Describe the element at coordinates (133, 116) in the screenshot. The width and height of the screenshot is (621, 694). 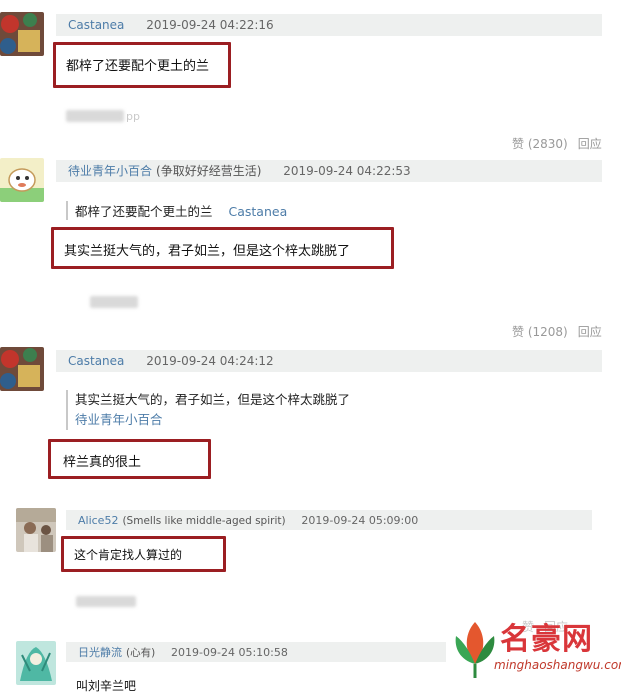
I see `device-suffix: pp` at that location.